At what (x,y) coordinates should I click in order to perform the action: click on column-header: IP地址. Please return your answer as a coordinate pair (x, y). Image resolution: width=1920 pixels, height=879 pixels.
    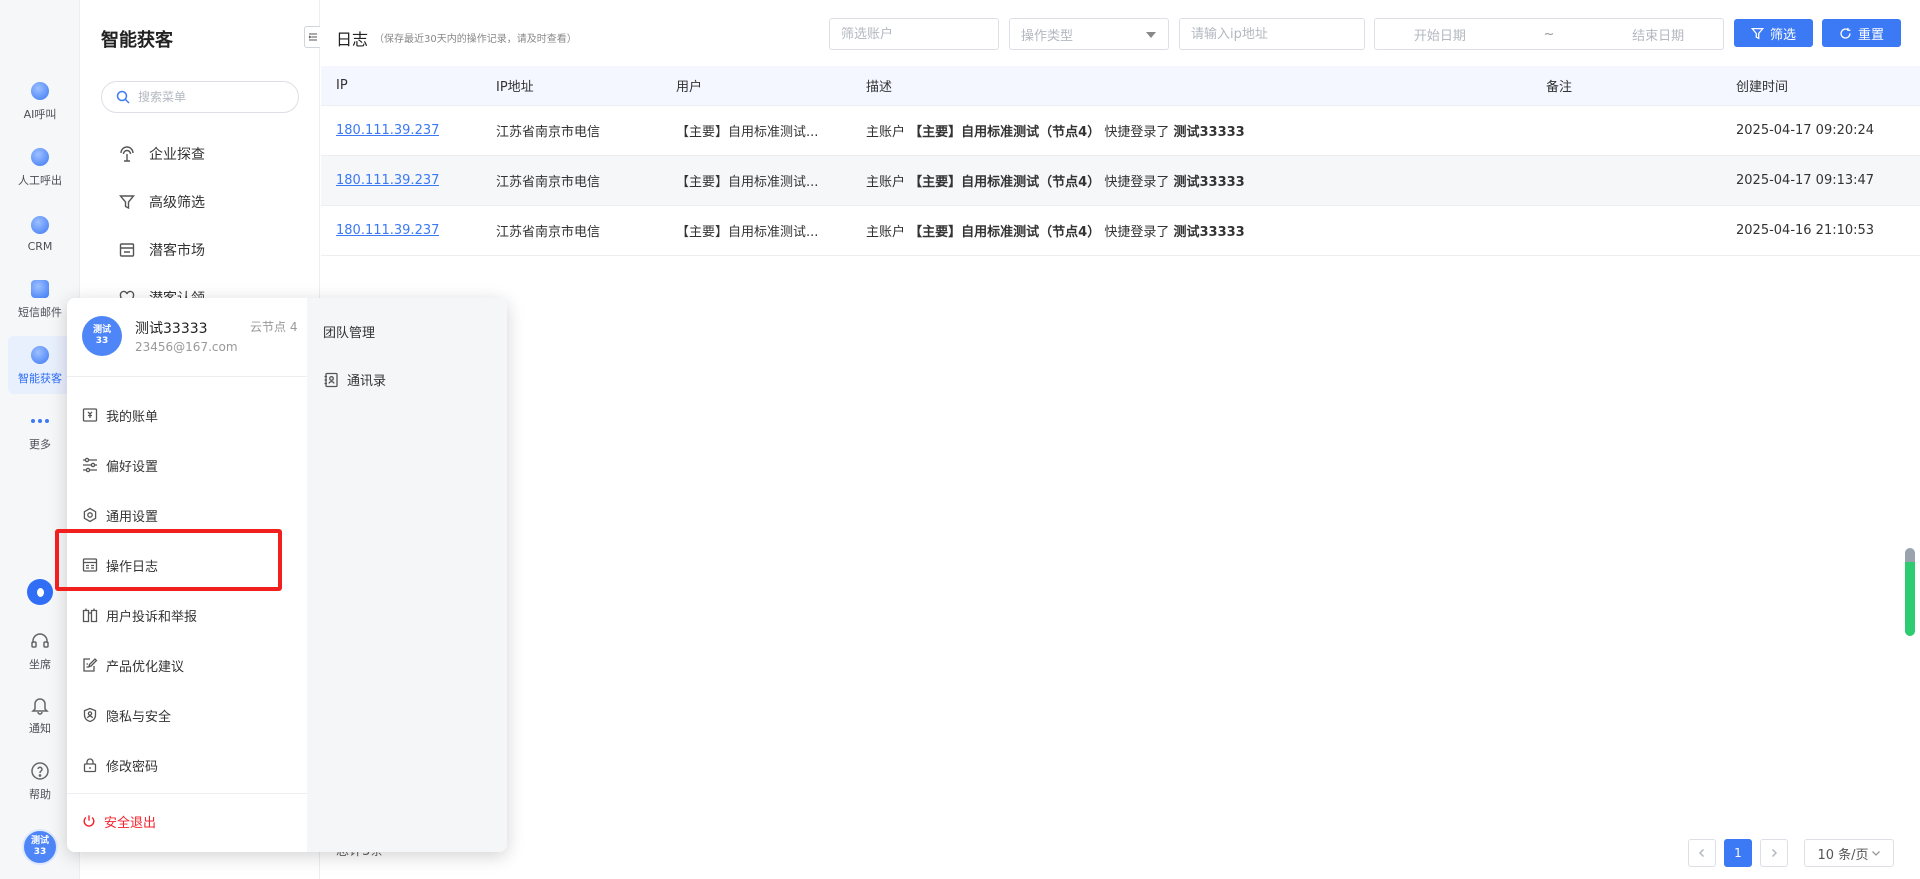
    Looking at the image, I should click on (515, 87).